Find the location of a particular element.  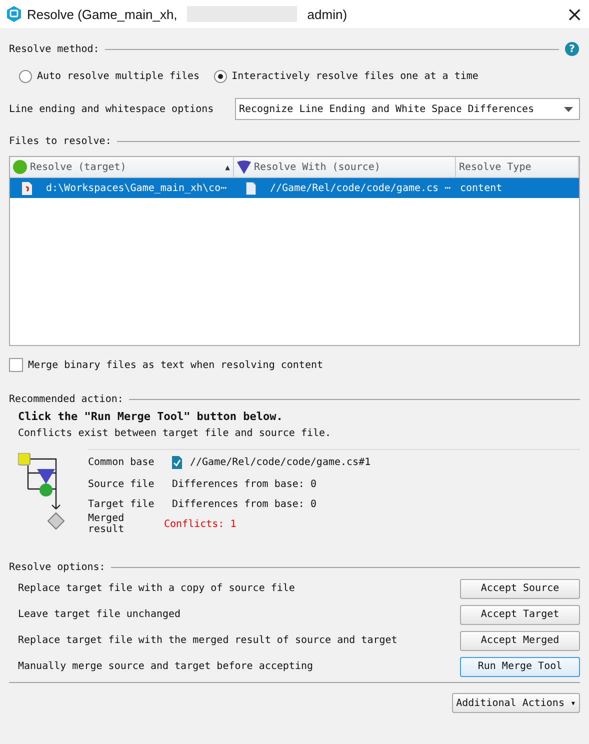

column-header: Resolve (target) ▲ is located at coordinates (122, 167).